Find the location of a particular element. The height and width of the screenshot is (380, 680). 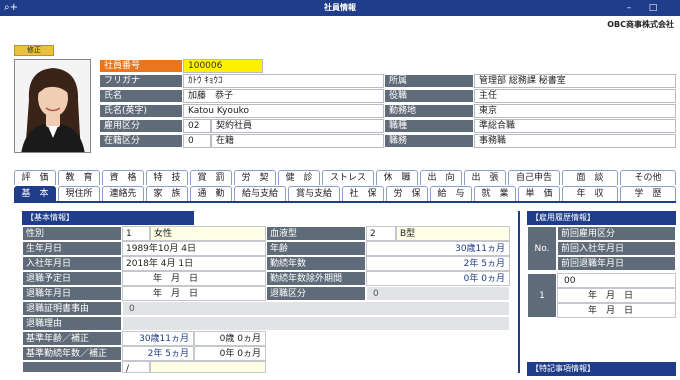

tab-annual-income: 年 収 is located at coordinates (590, 193).